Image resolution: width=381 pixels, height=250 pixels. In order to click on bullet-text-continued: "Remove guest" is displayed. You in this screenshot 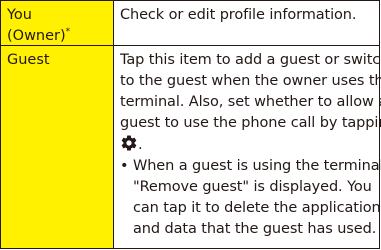, I will do `click(252, 187)`.